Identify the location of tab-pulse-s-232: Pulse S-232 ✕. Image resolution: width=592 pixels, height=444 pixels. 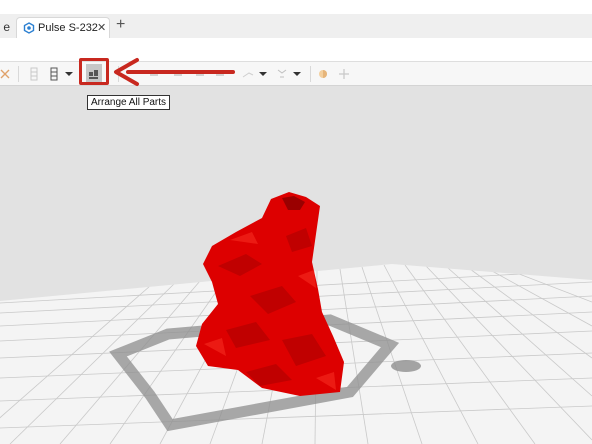
(63, 28).